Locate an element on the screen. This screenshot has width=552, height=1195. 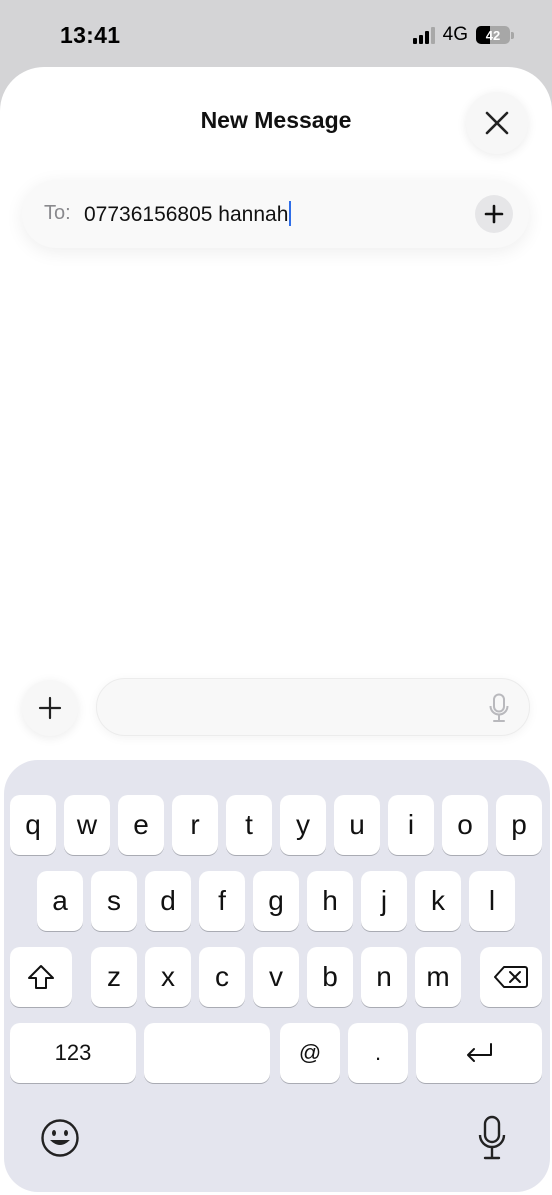
key-e: e is located at coordinates (141, 825).